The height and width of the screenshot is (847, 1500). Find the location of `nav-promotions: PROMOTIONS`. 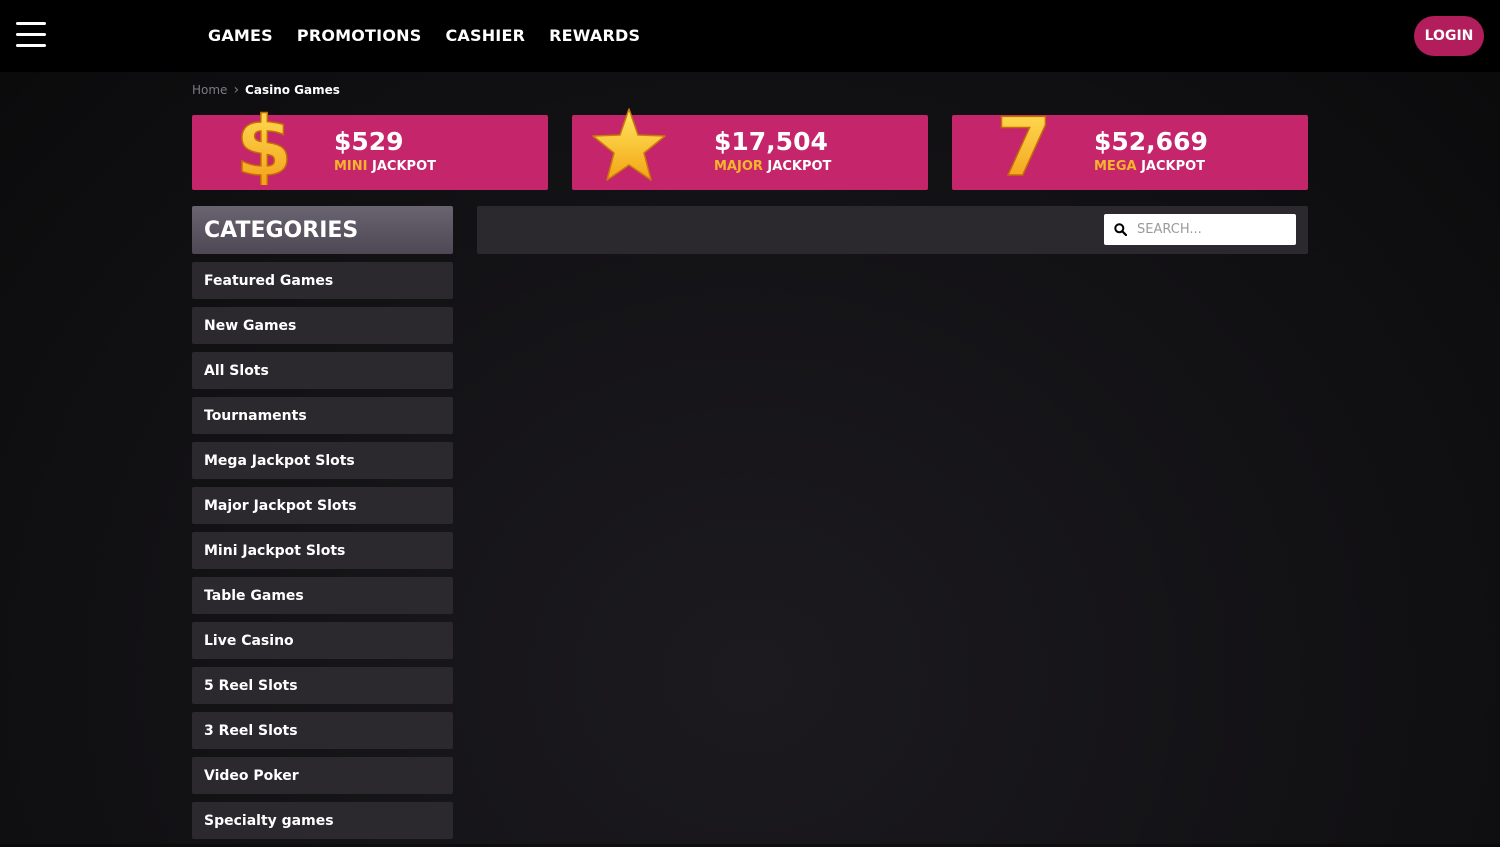

nav-promotions: PROMOTIONS is located at coordinates (359, 35).